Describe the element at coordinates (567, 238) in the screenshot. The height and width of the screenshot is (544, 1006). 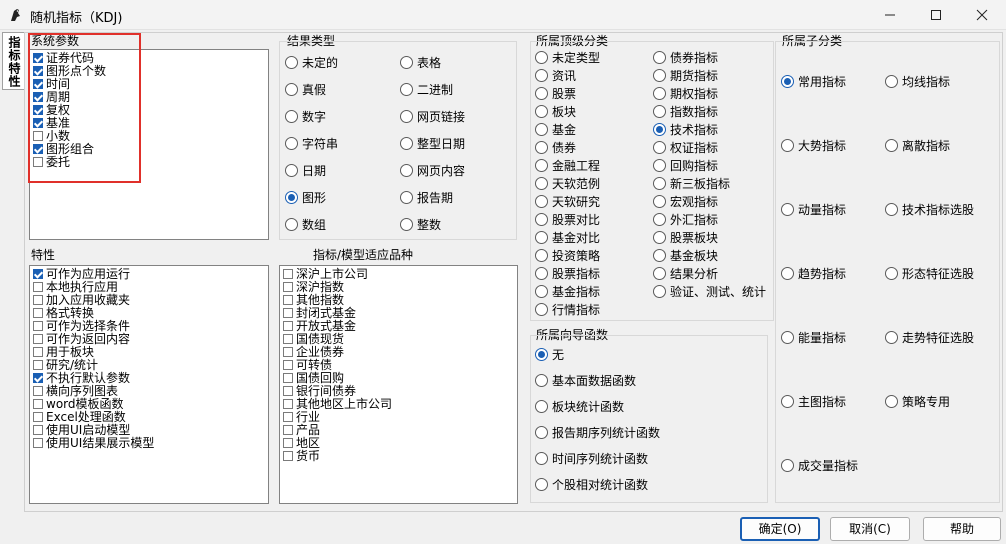
I see `radio-item: 基金对比` at that location.